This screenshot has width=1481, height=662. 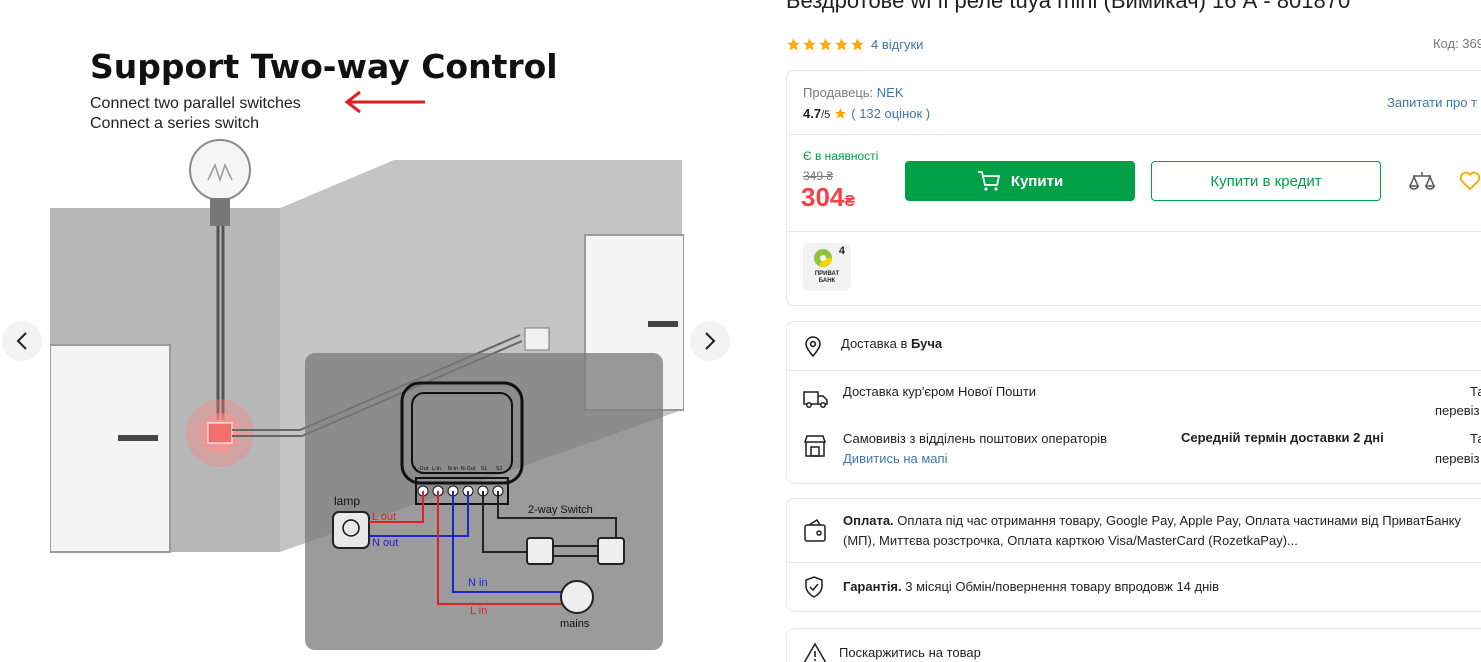 I want to click on privatbank-logo: 4, so click(x=828, y=257).